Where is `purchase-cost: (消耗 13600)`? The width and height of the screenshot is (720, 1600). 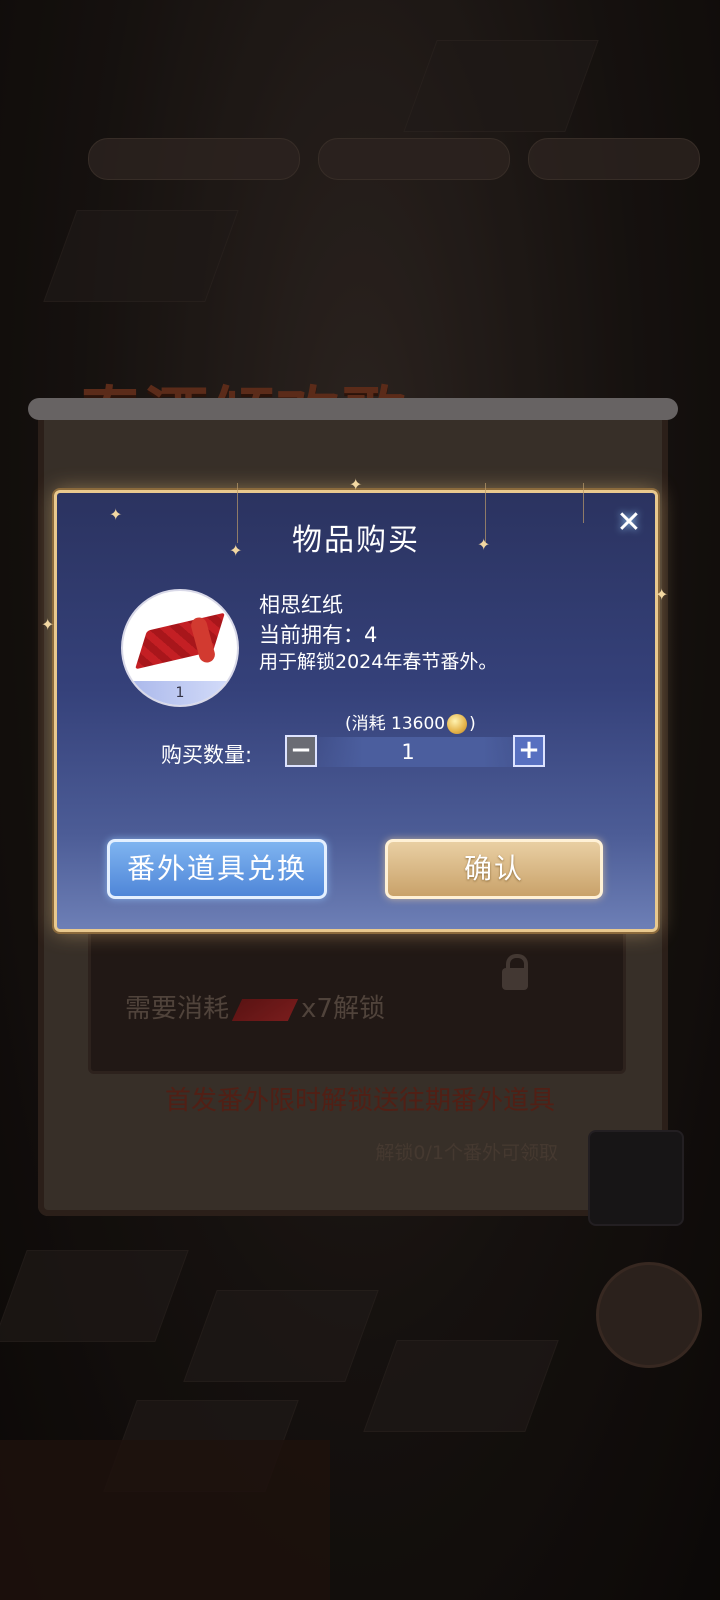 purchase-cost: (消耗 13600) is located at coordinates (410, 721).